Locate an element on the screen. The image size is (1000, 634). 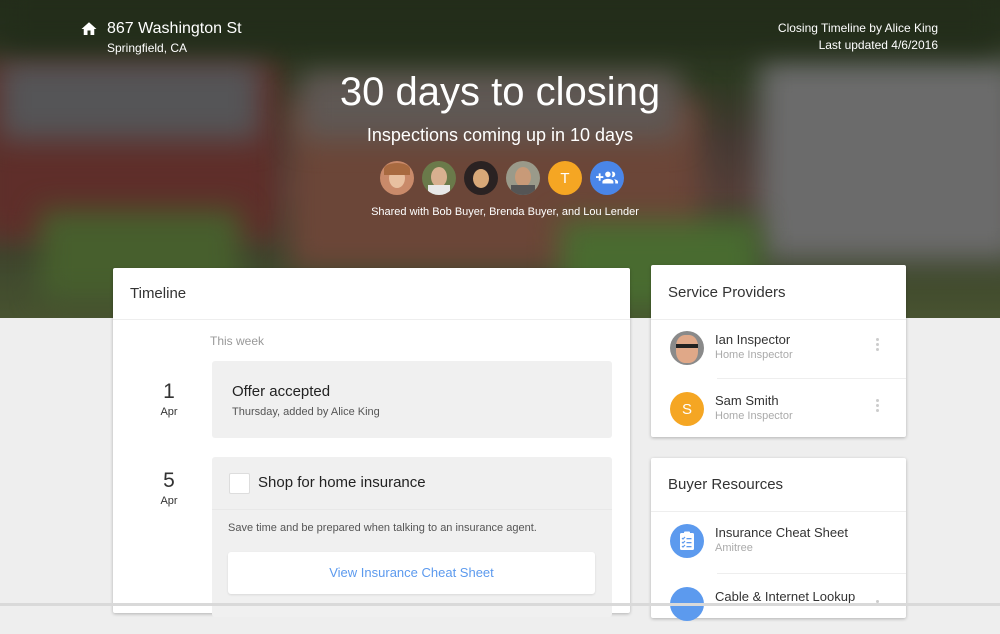
event-title: Shop for home insurance is located at coordinates (342, 482).